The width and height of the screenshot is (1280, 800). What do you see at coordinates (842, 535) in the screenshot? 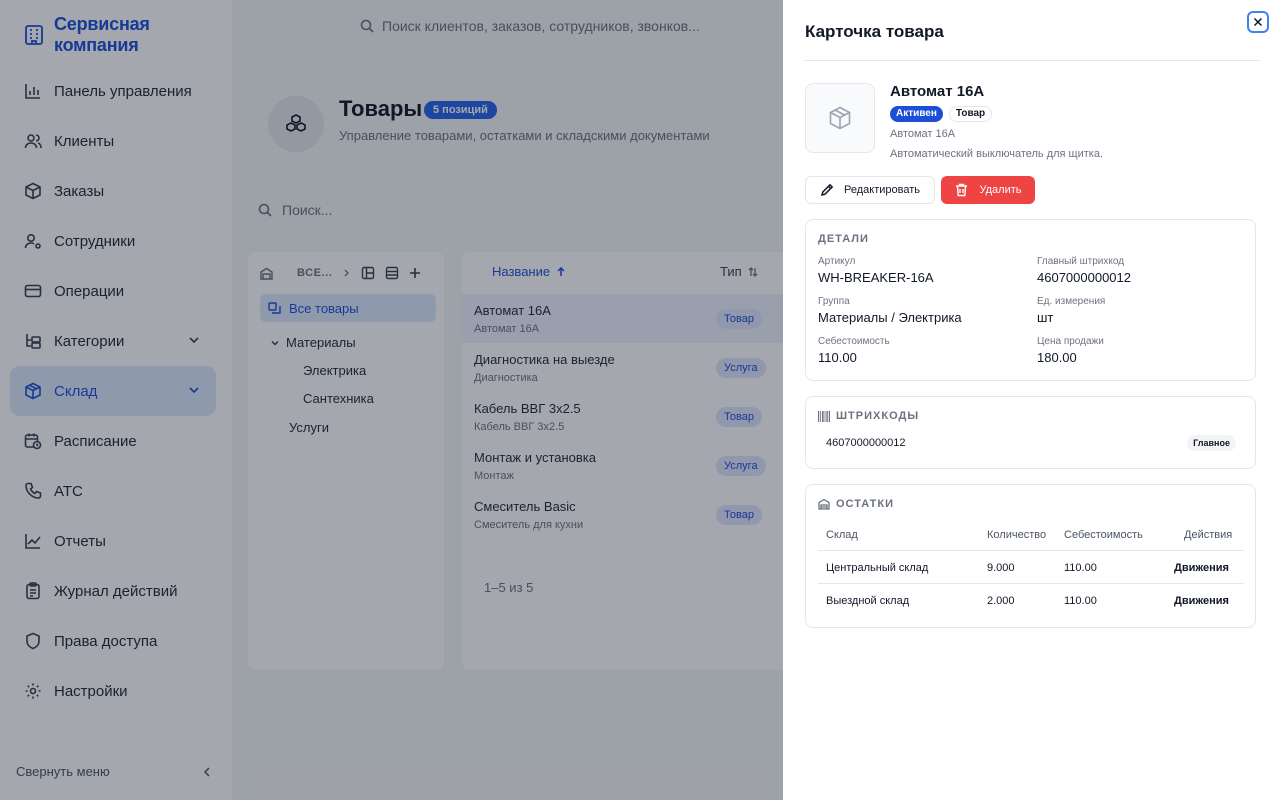
I see `col-warehouse: Склад` at bounding box center [842, 535].